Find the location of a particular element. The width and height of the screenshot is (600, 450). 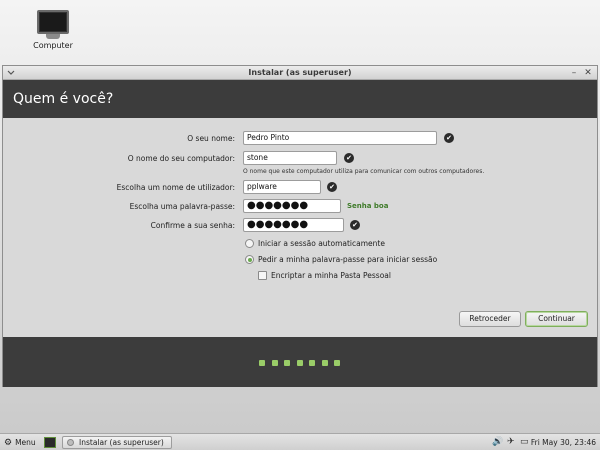

username-field: pplware is located at coordinates (282, 187).